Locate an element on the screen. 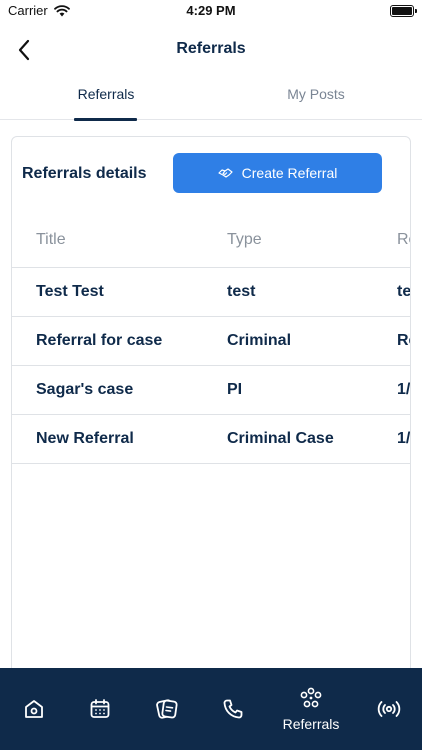 This screenshot has height=750, width=422. home-icon is located at coordinates (34, 709).